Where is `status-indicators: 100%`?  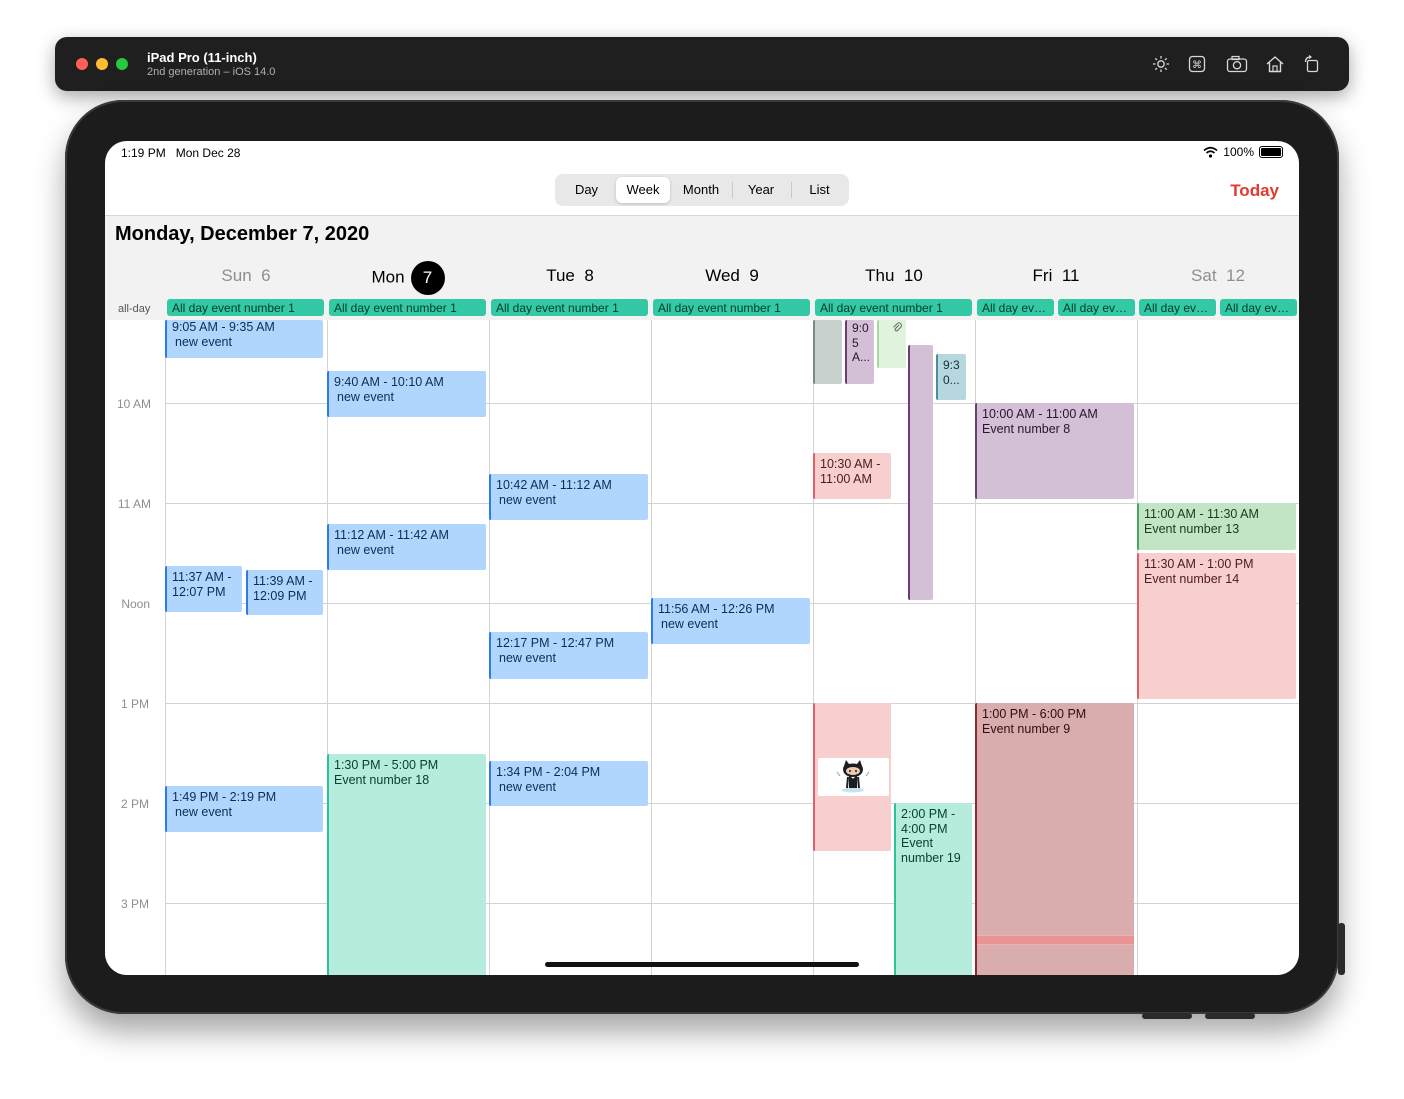
status-indicators: 100% is located at coordinates (1243, 152).